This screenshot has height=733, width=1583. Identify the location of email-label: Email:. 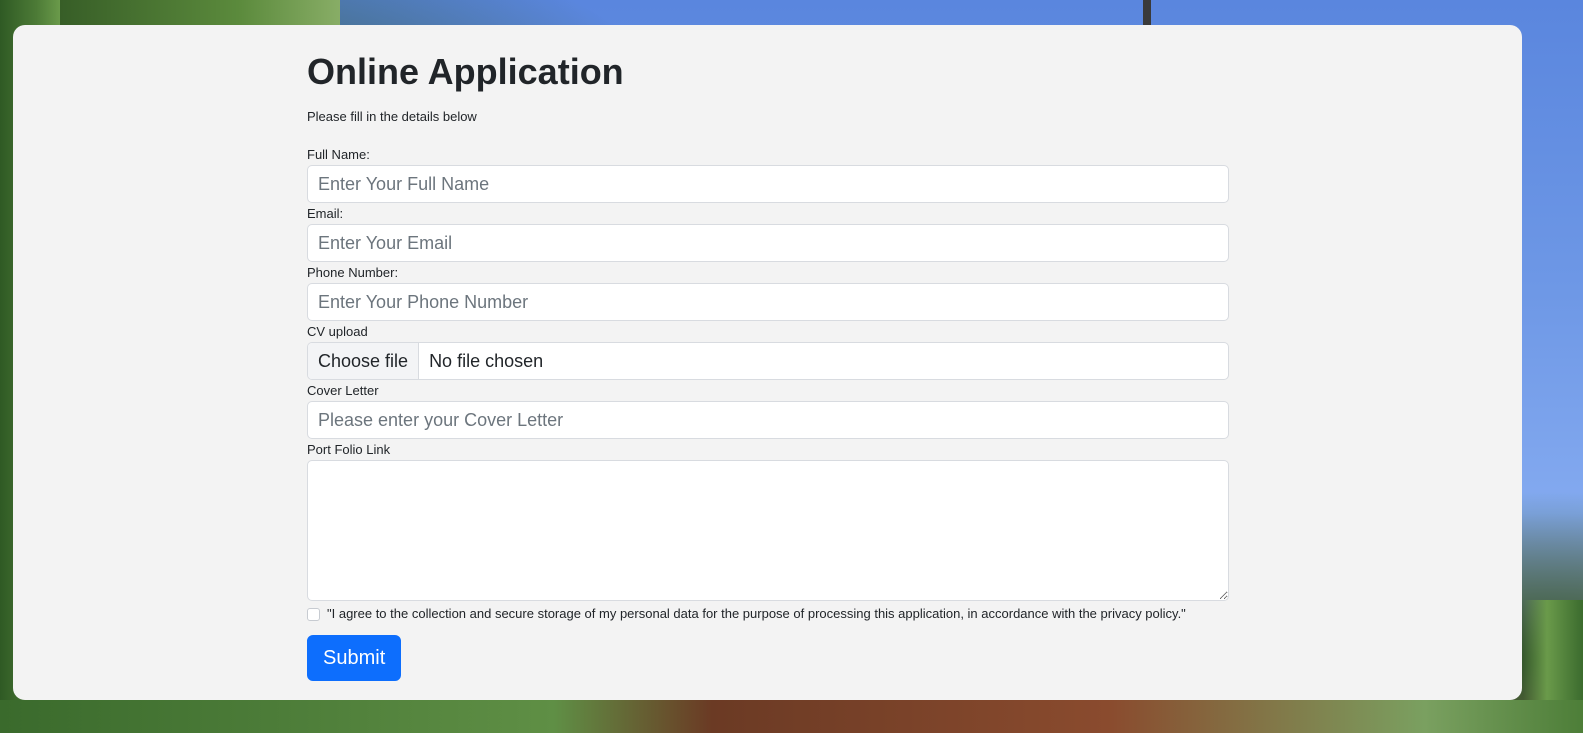
(325, 213).